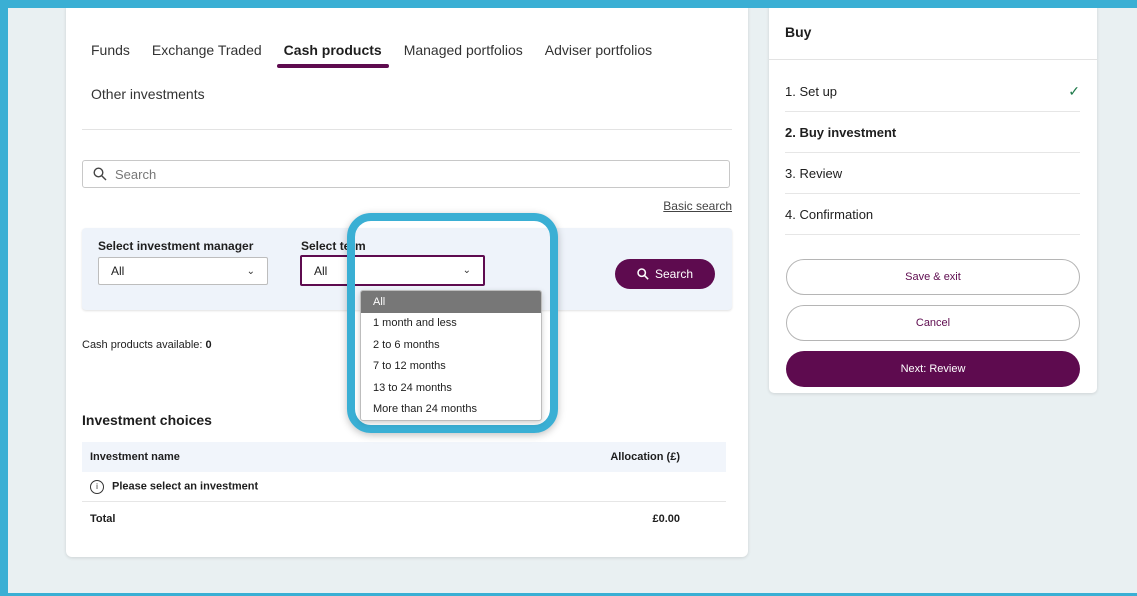  What do you see at coordinates (407, 129) in the screenshot?
I see `tab-divider` at bounding box center [407, 129].